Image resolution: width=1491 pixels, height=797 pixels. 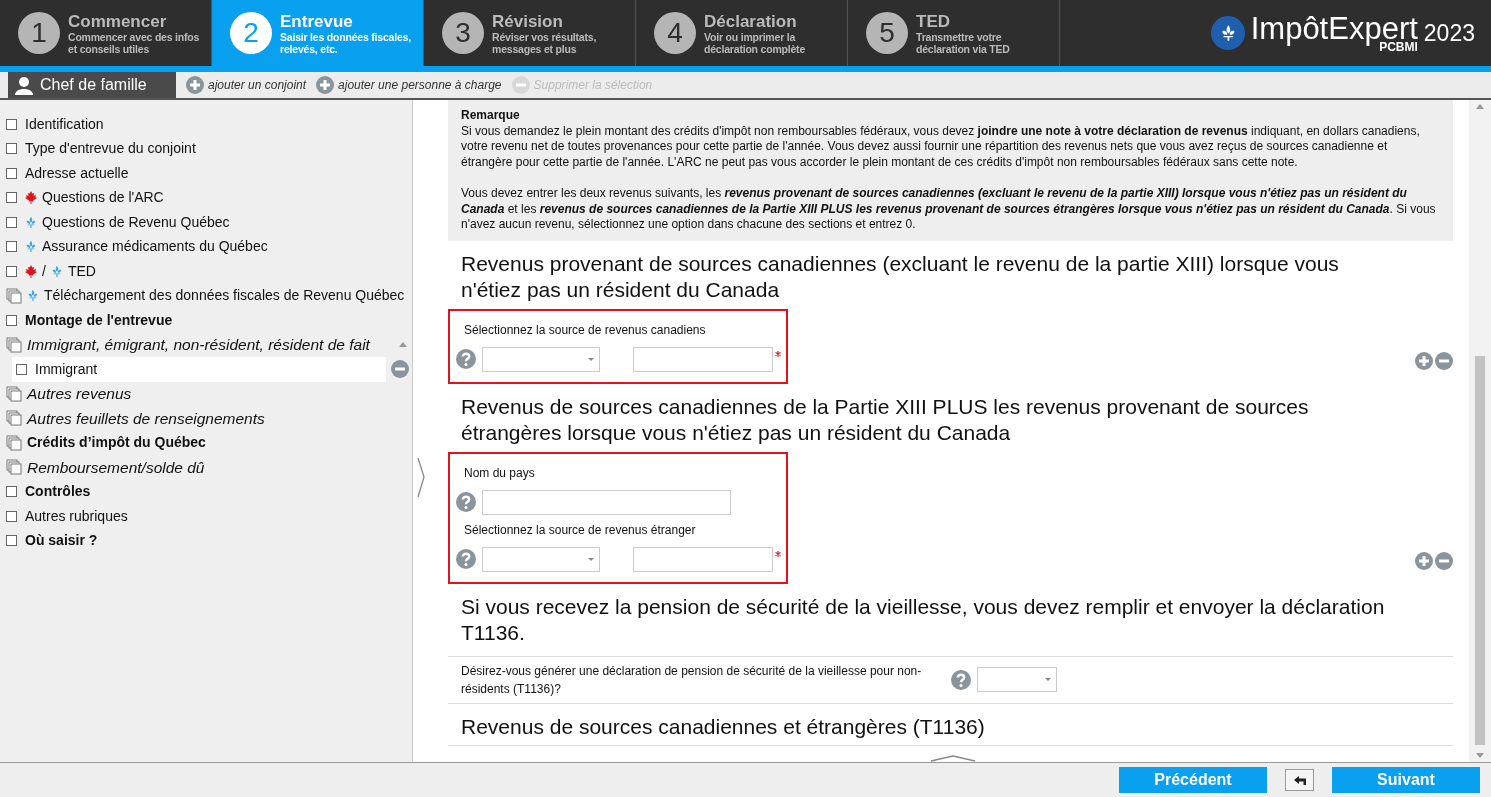 What do you see at coordinates (545, 42) in the screenshot?
I see `step-subtitle: Réviser vos résultats, messages et plus` at bounding box center [545, 42].